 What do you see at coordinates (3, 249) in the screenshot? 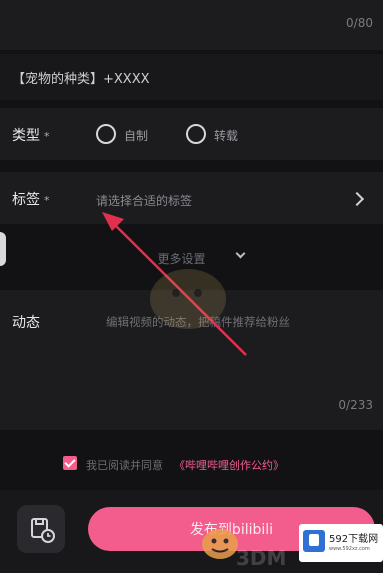
I see `side-handle` at bounding box center [3, 249].